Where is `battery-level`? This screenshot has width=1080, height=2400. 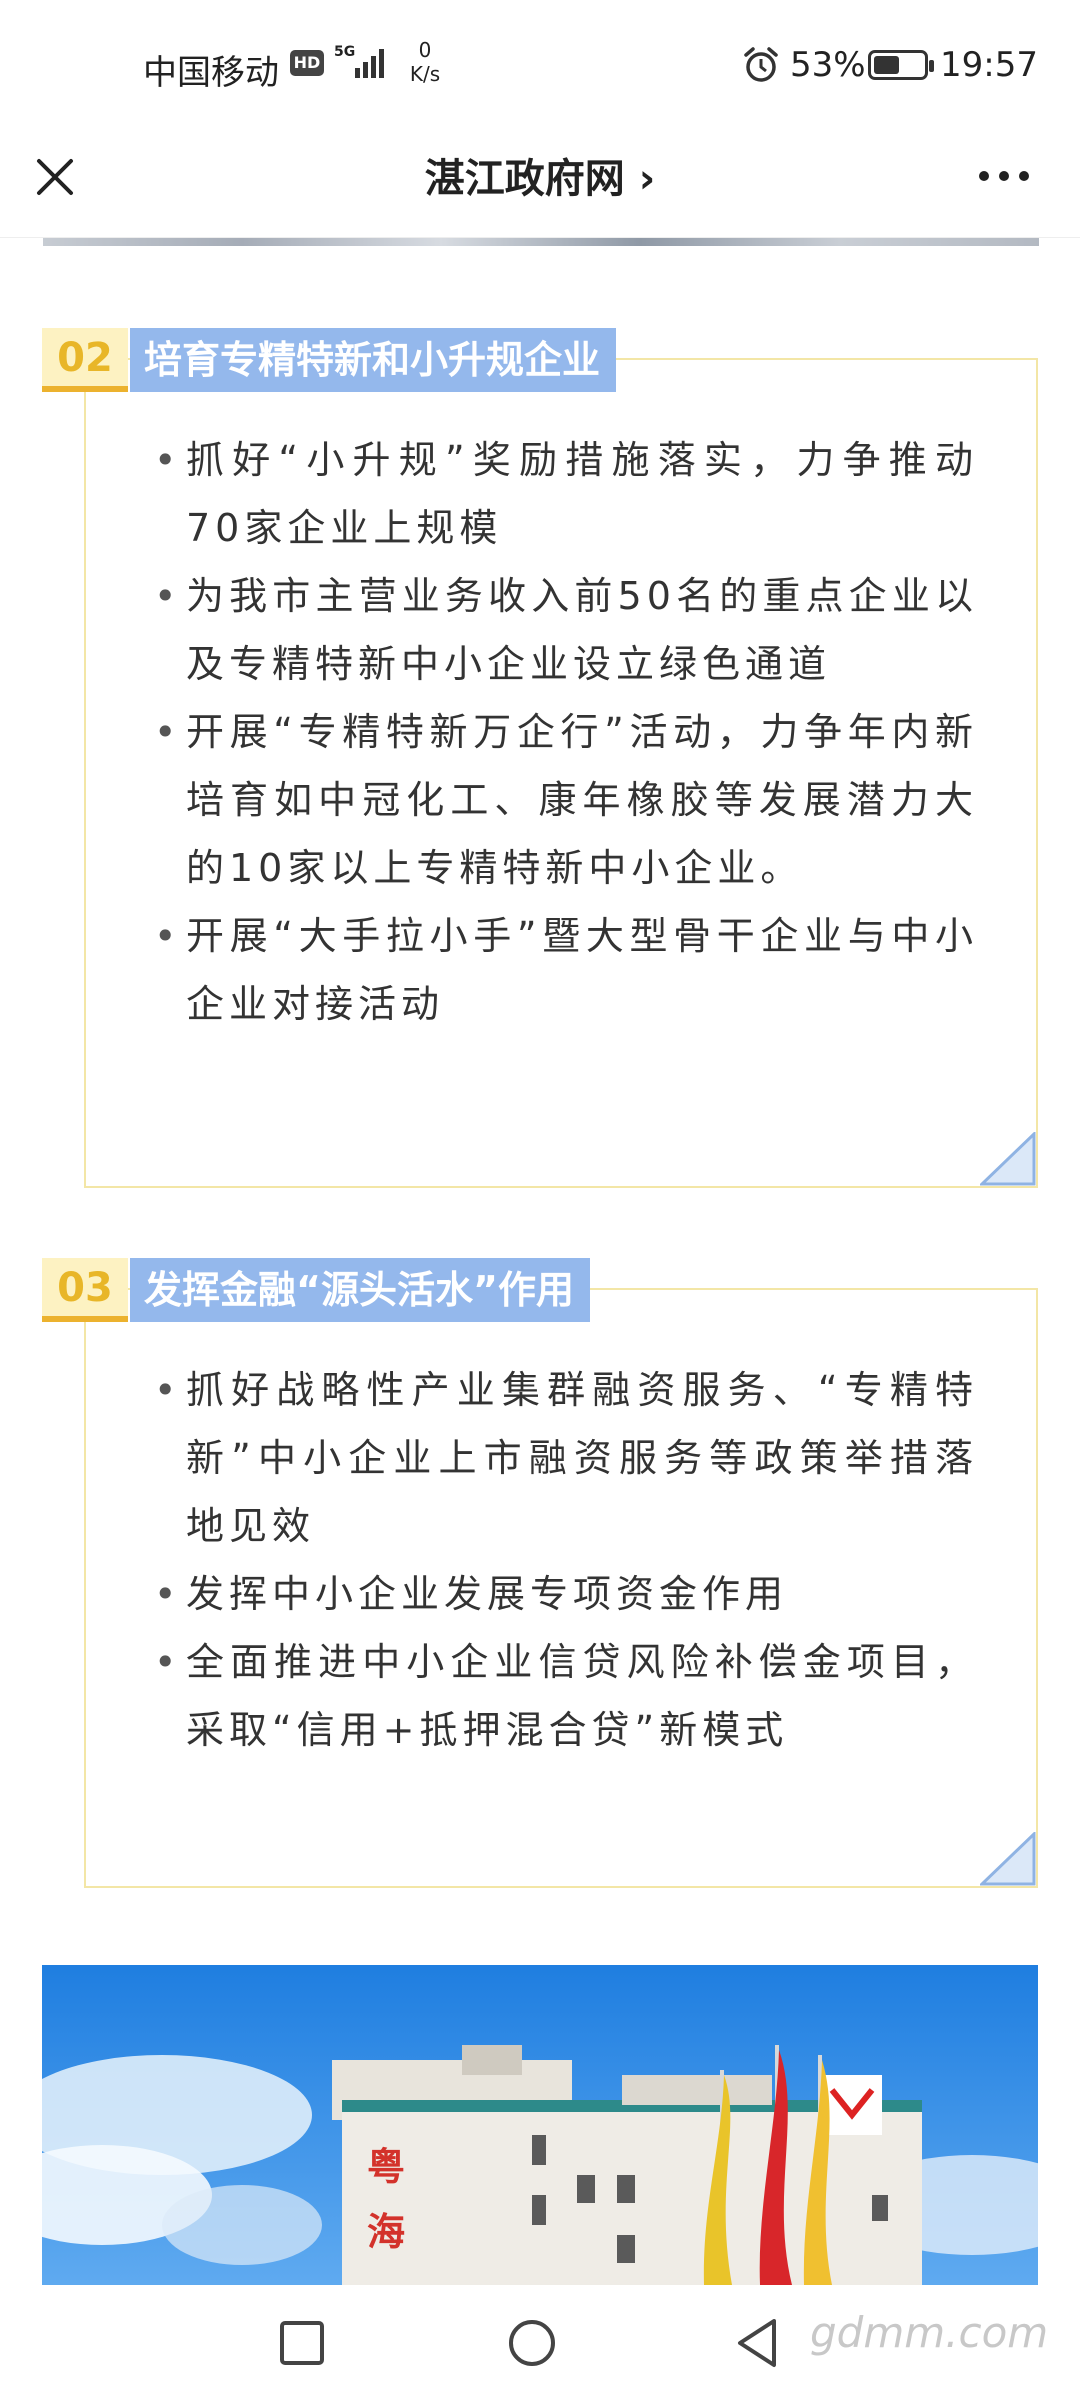 battery-level is located at coordinates (886, 65).